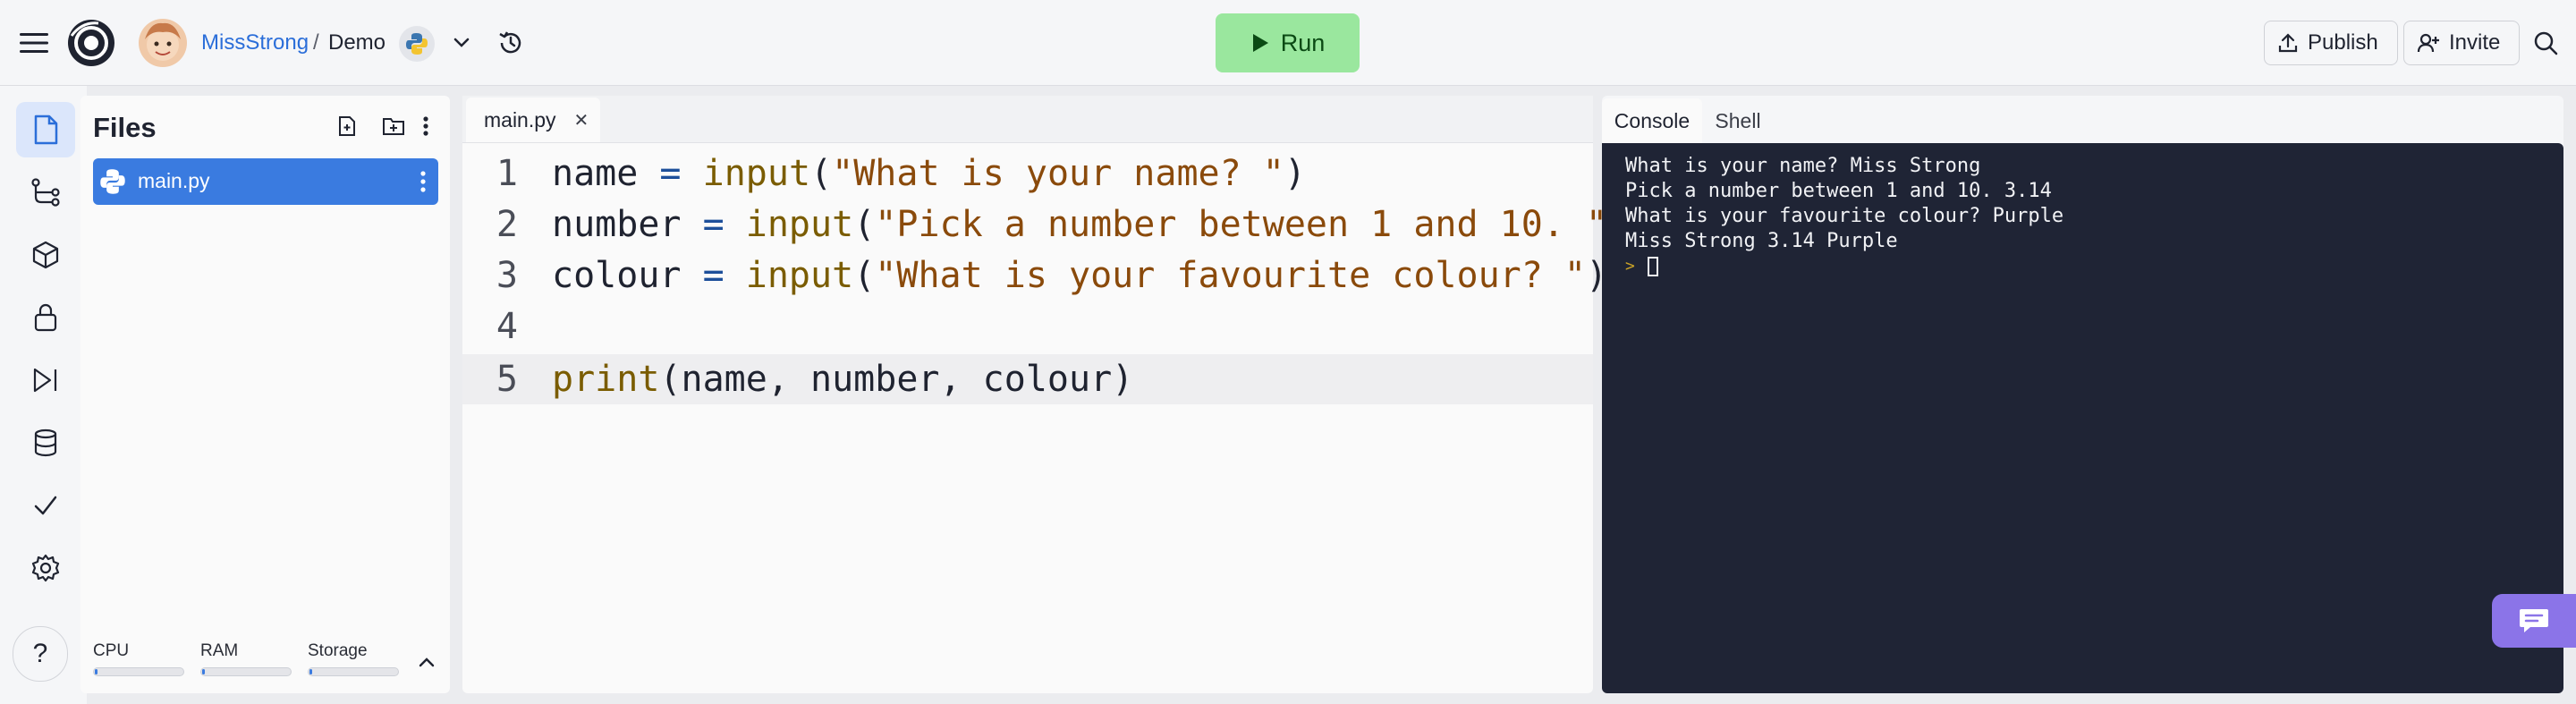 The image size is (2576, 704). What do you see at coordinates (1838, 191) in the screenshot?
I see `console-line: Pick a number between 1 and 10. 3.14` at bounding box center [1838, 191].